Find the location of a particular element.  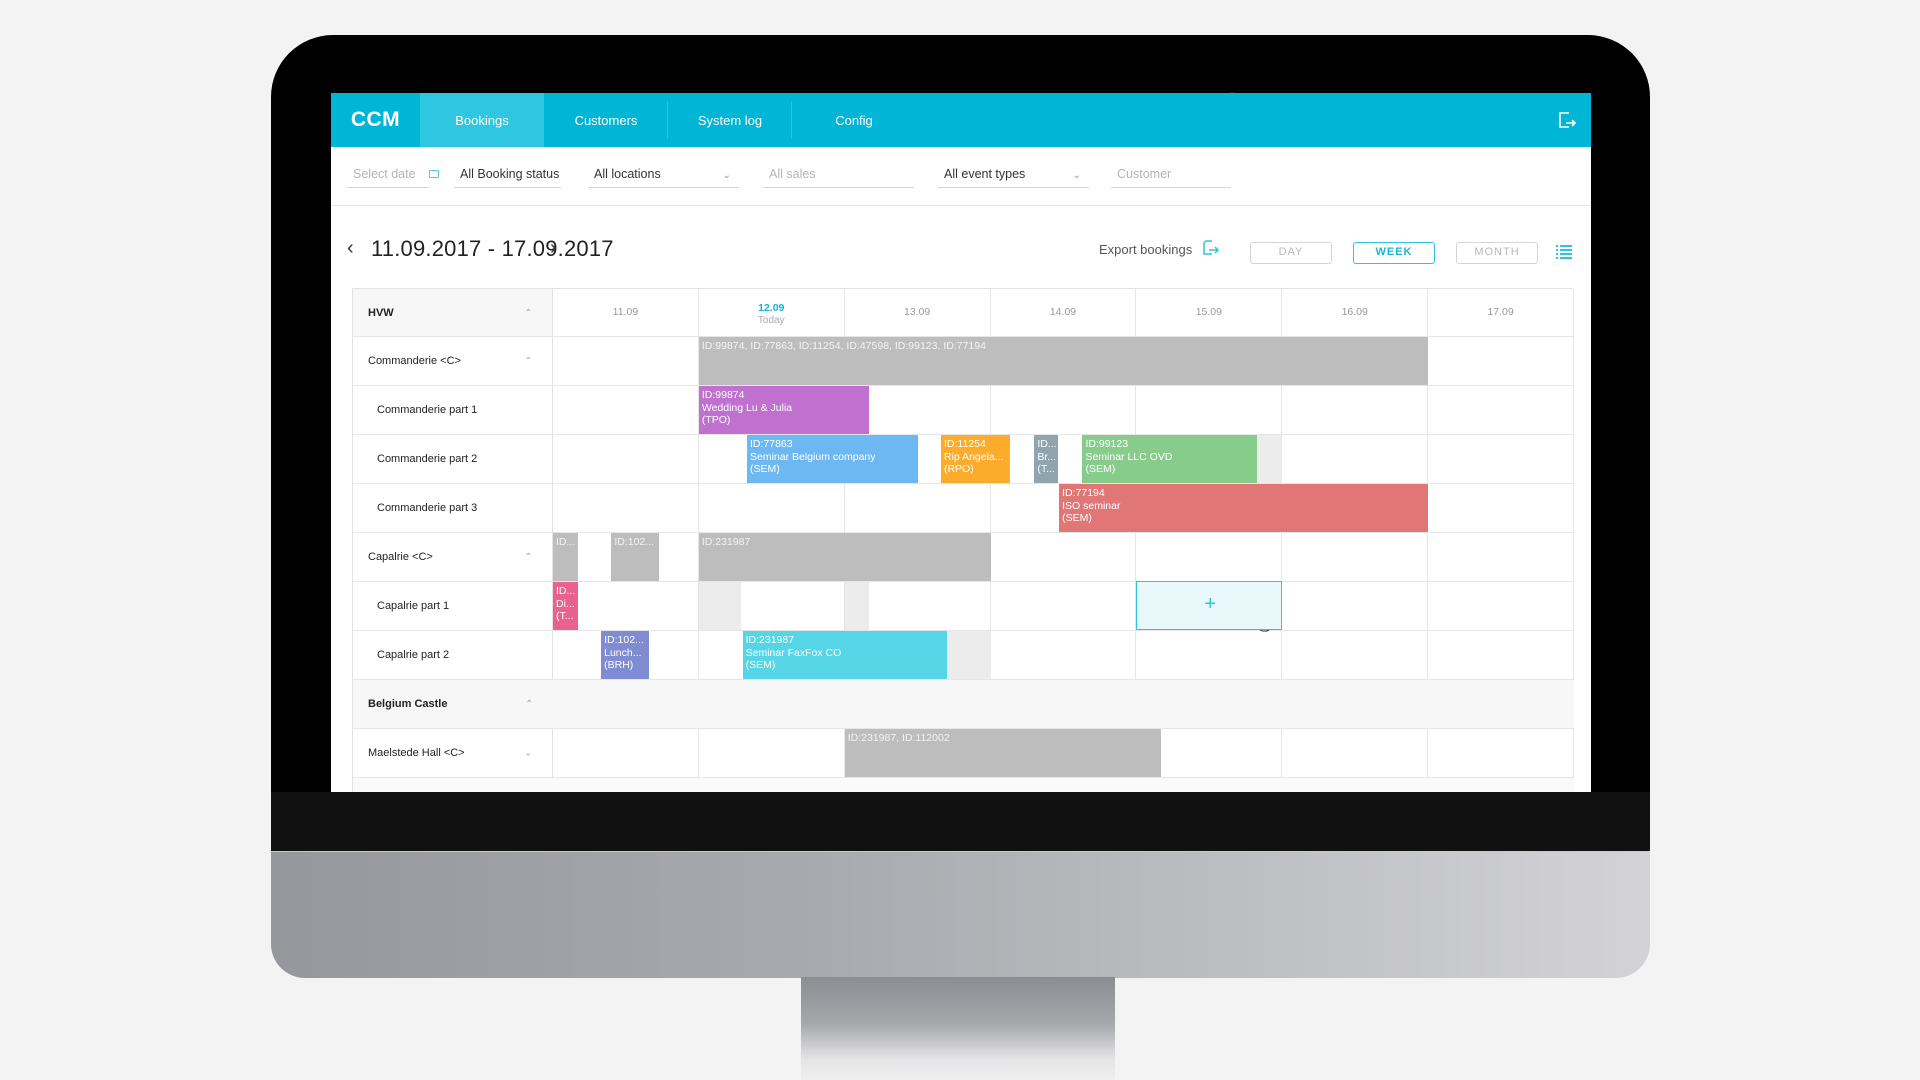

nav-tab-system-log: System log is located at coordinates (730, 120).